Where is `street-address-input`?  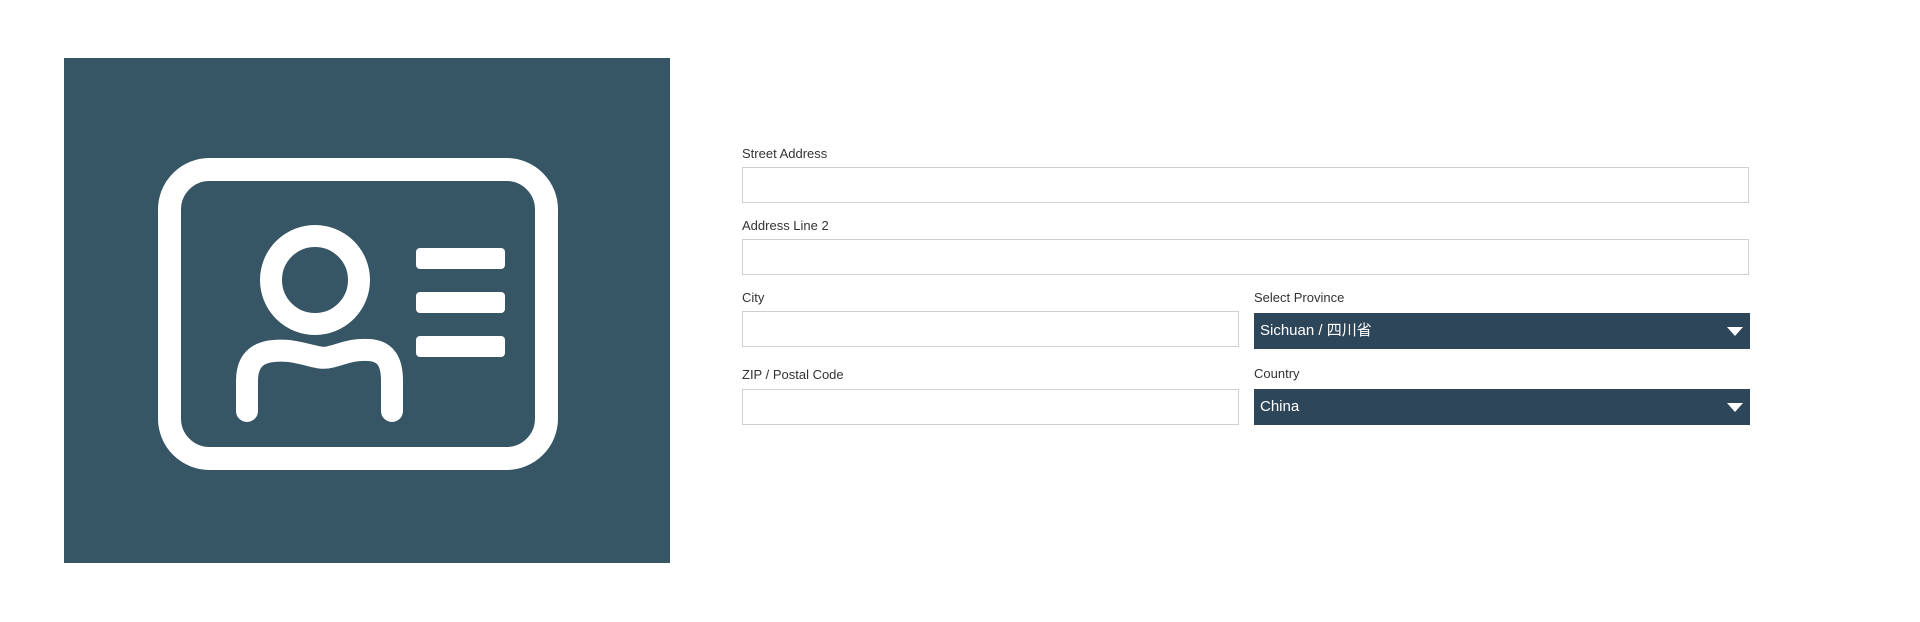
street-address-input is located at coordinates (1245, 185).